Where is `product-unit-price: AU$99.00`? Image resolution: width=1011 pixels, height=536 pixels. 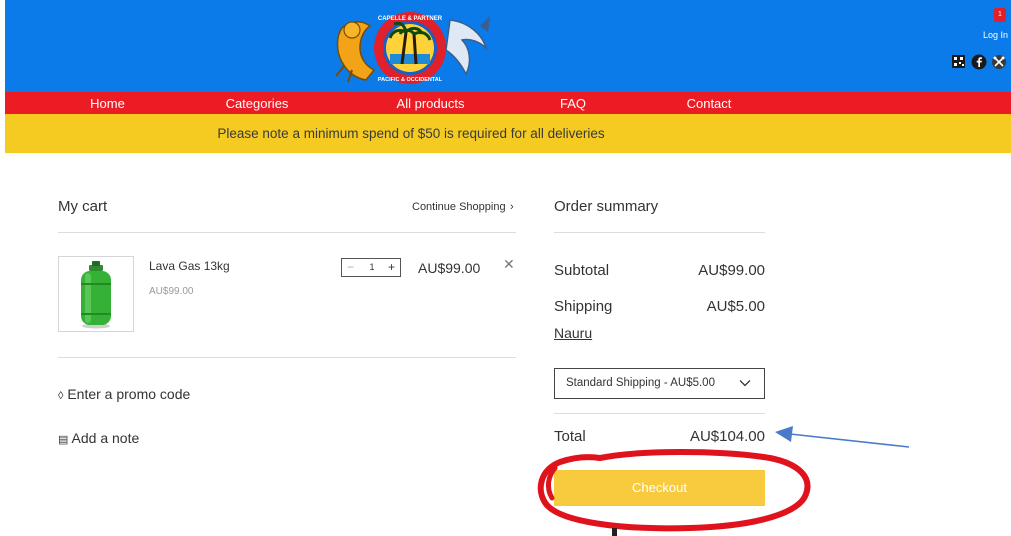
product-unit-price: AU$99.00 is located at coordinates (171, 291).